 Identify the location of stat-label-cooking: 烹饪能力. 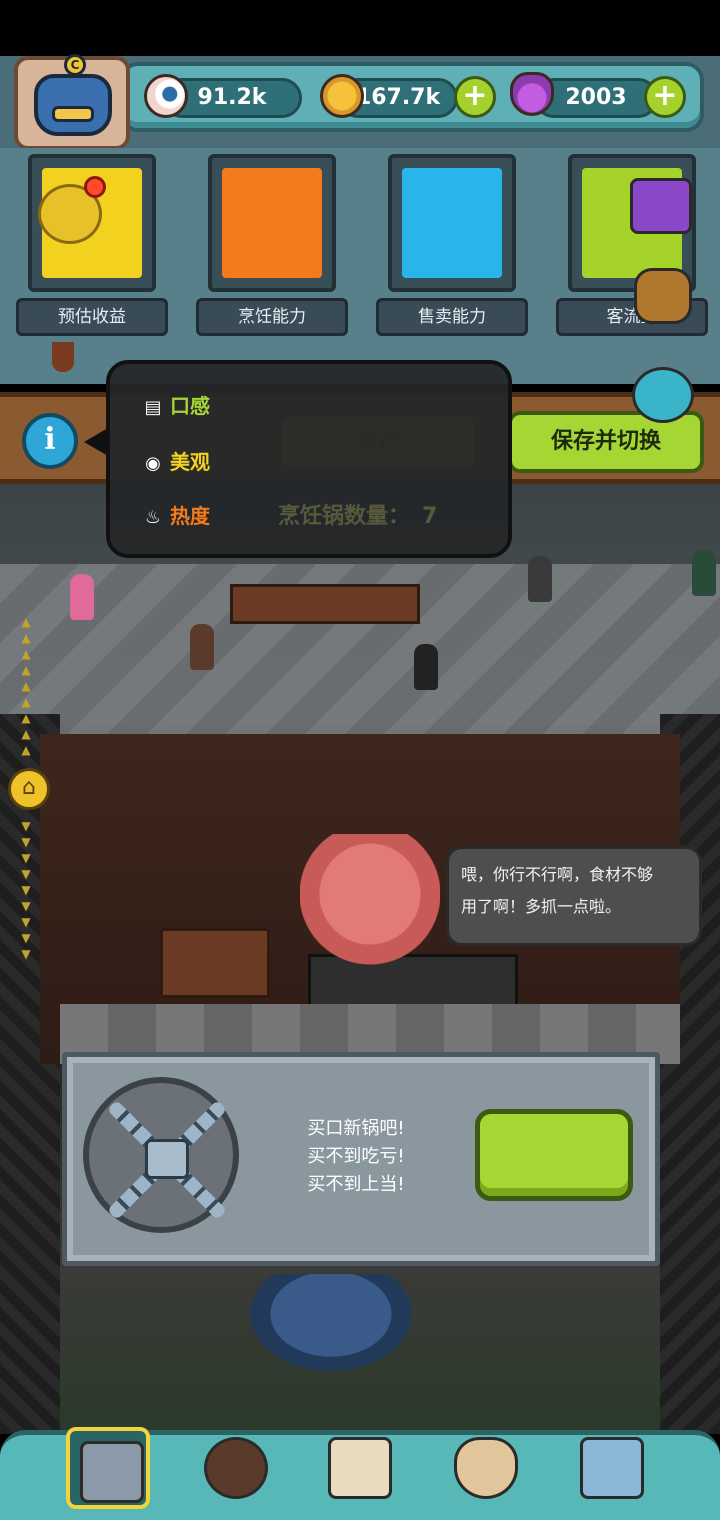
(272, 317).